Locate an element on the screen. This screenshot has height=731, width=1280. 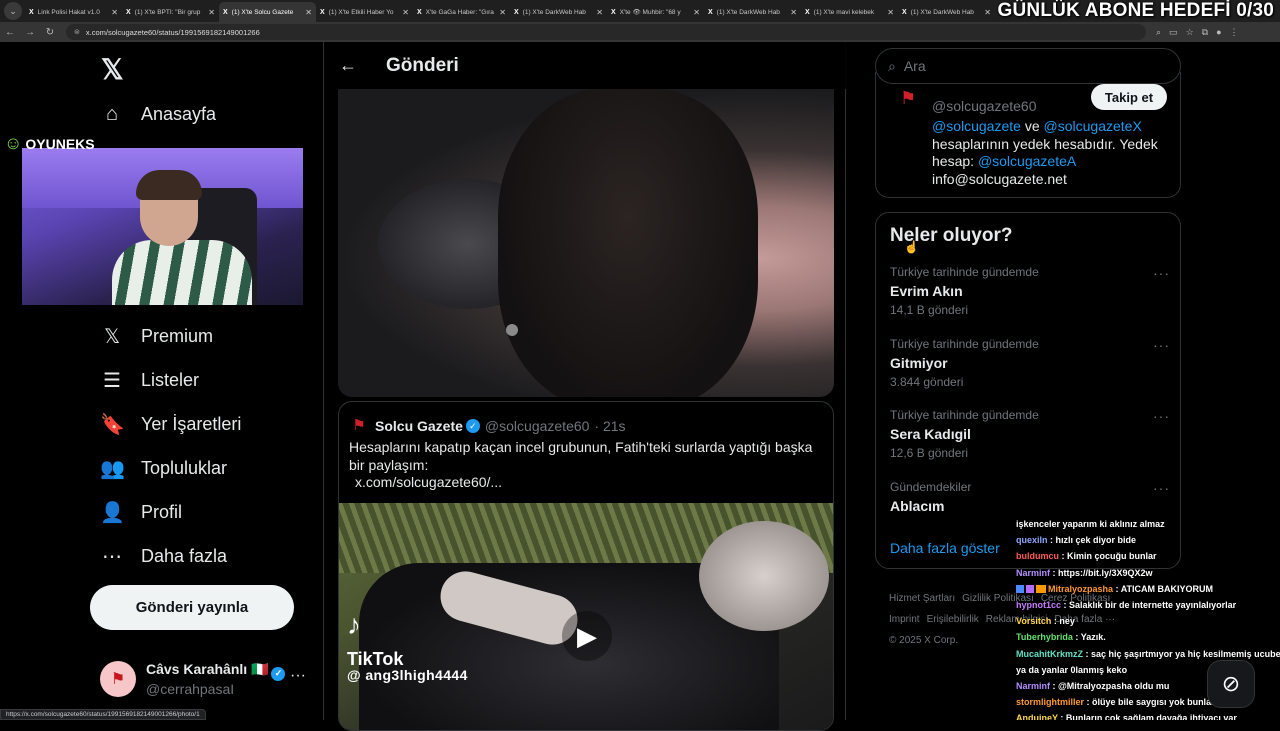
nav-item-label: Yer İşaretleri is located at coordinates (191, 423).